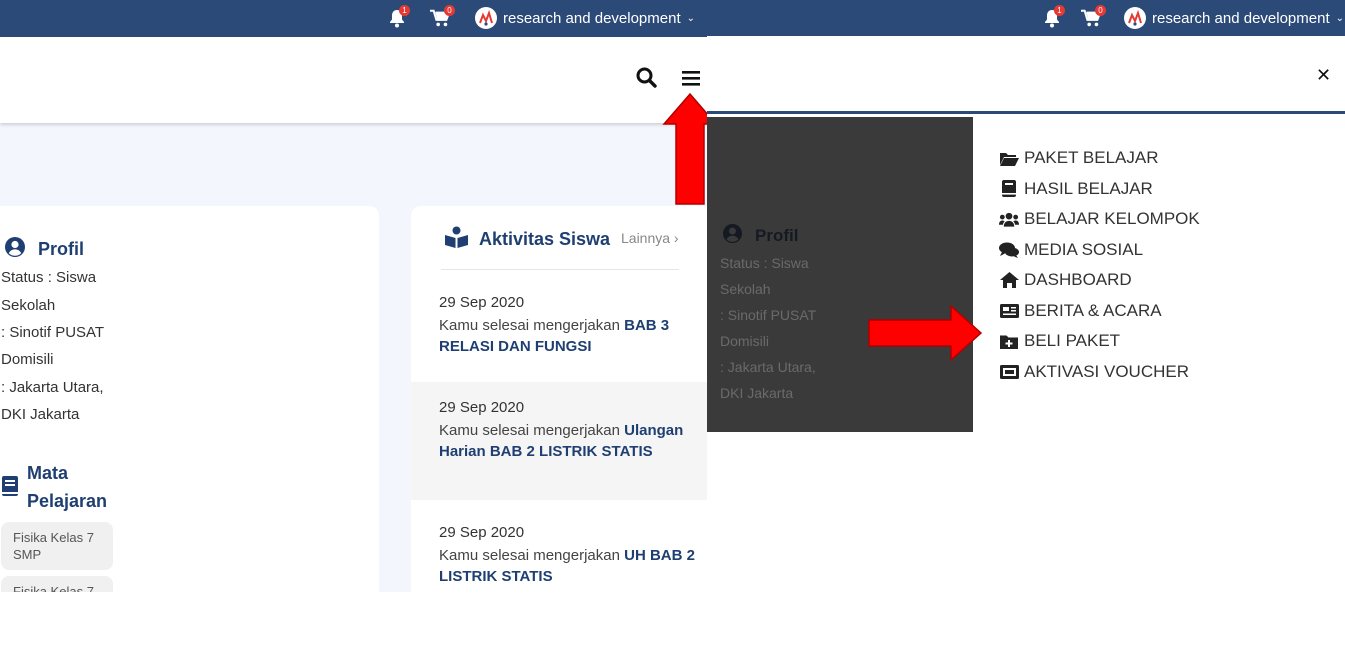 The image size is (1345, 649). Describe the element at coordinates (1009, 219) in the screenshot. I see `users-icon` at that location.